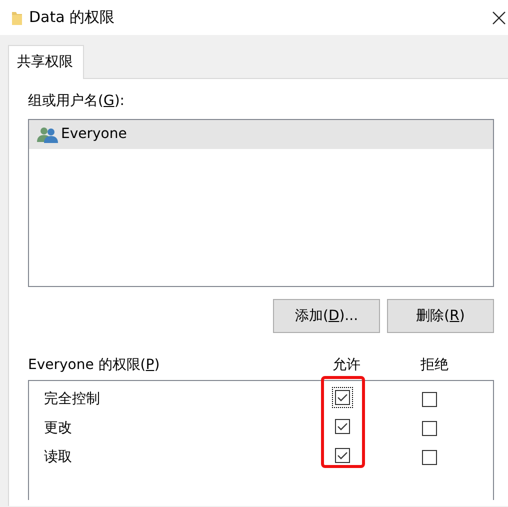 This screenshot has width=508, height=507. What do you see at coordinates (347, 365) in the screenshot?
I see `column-header: 允许` at bounding box center [347, 365].